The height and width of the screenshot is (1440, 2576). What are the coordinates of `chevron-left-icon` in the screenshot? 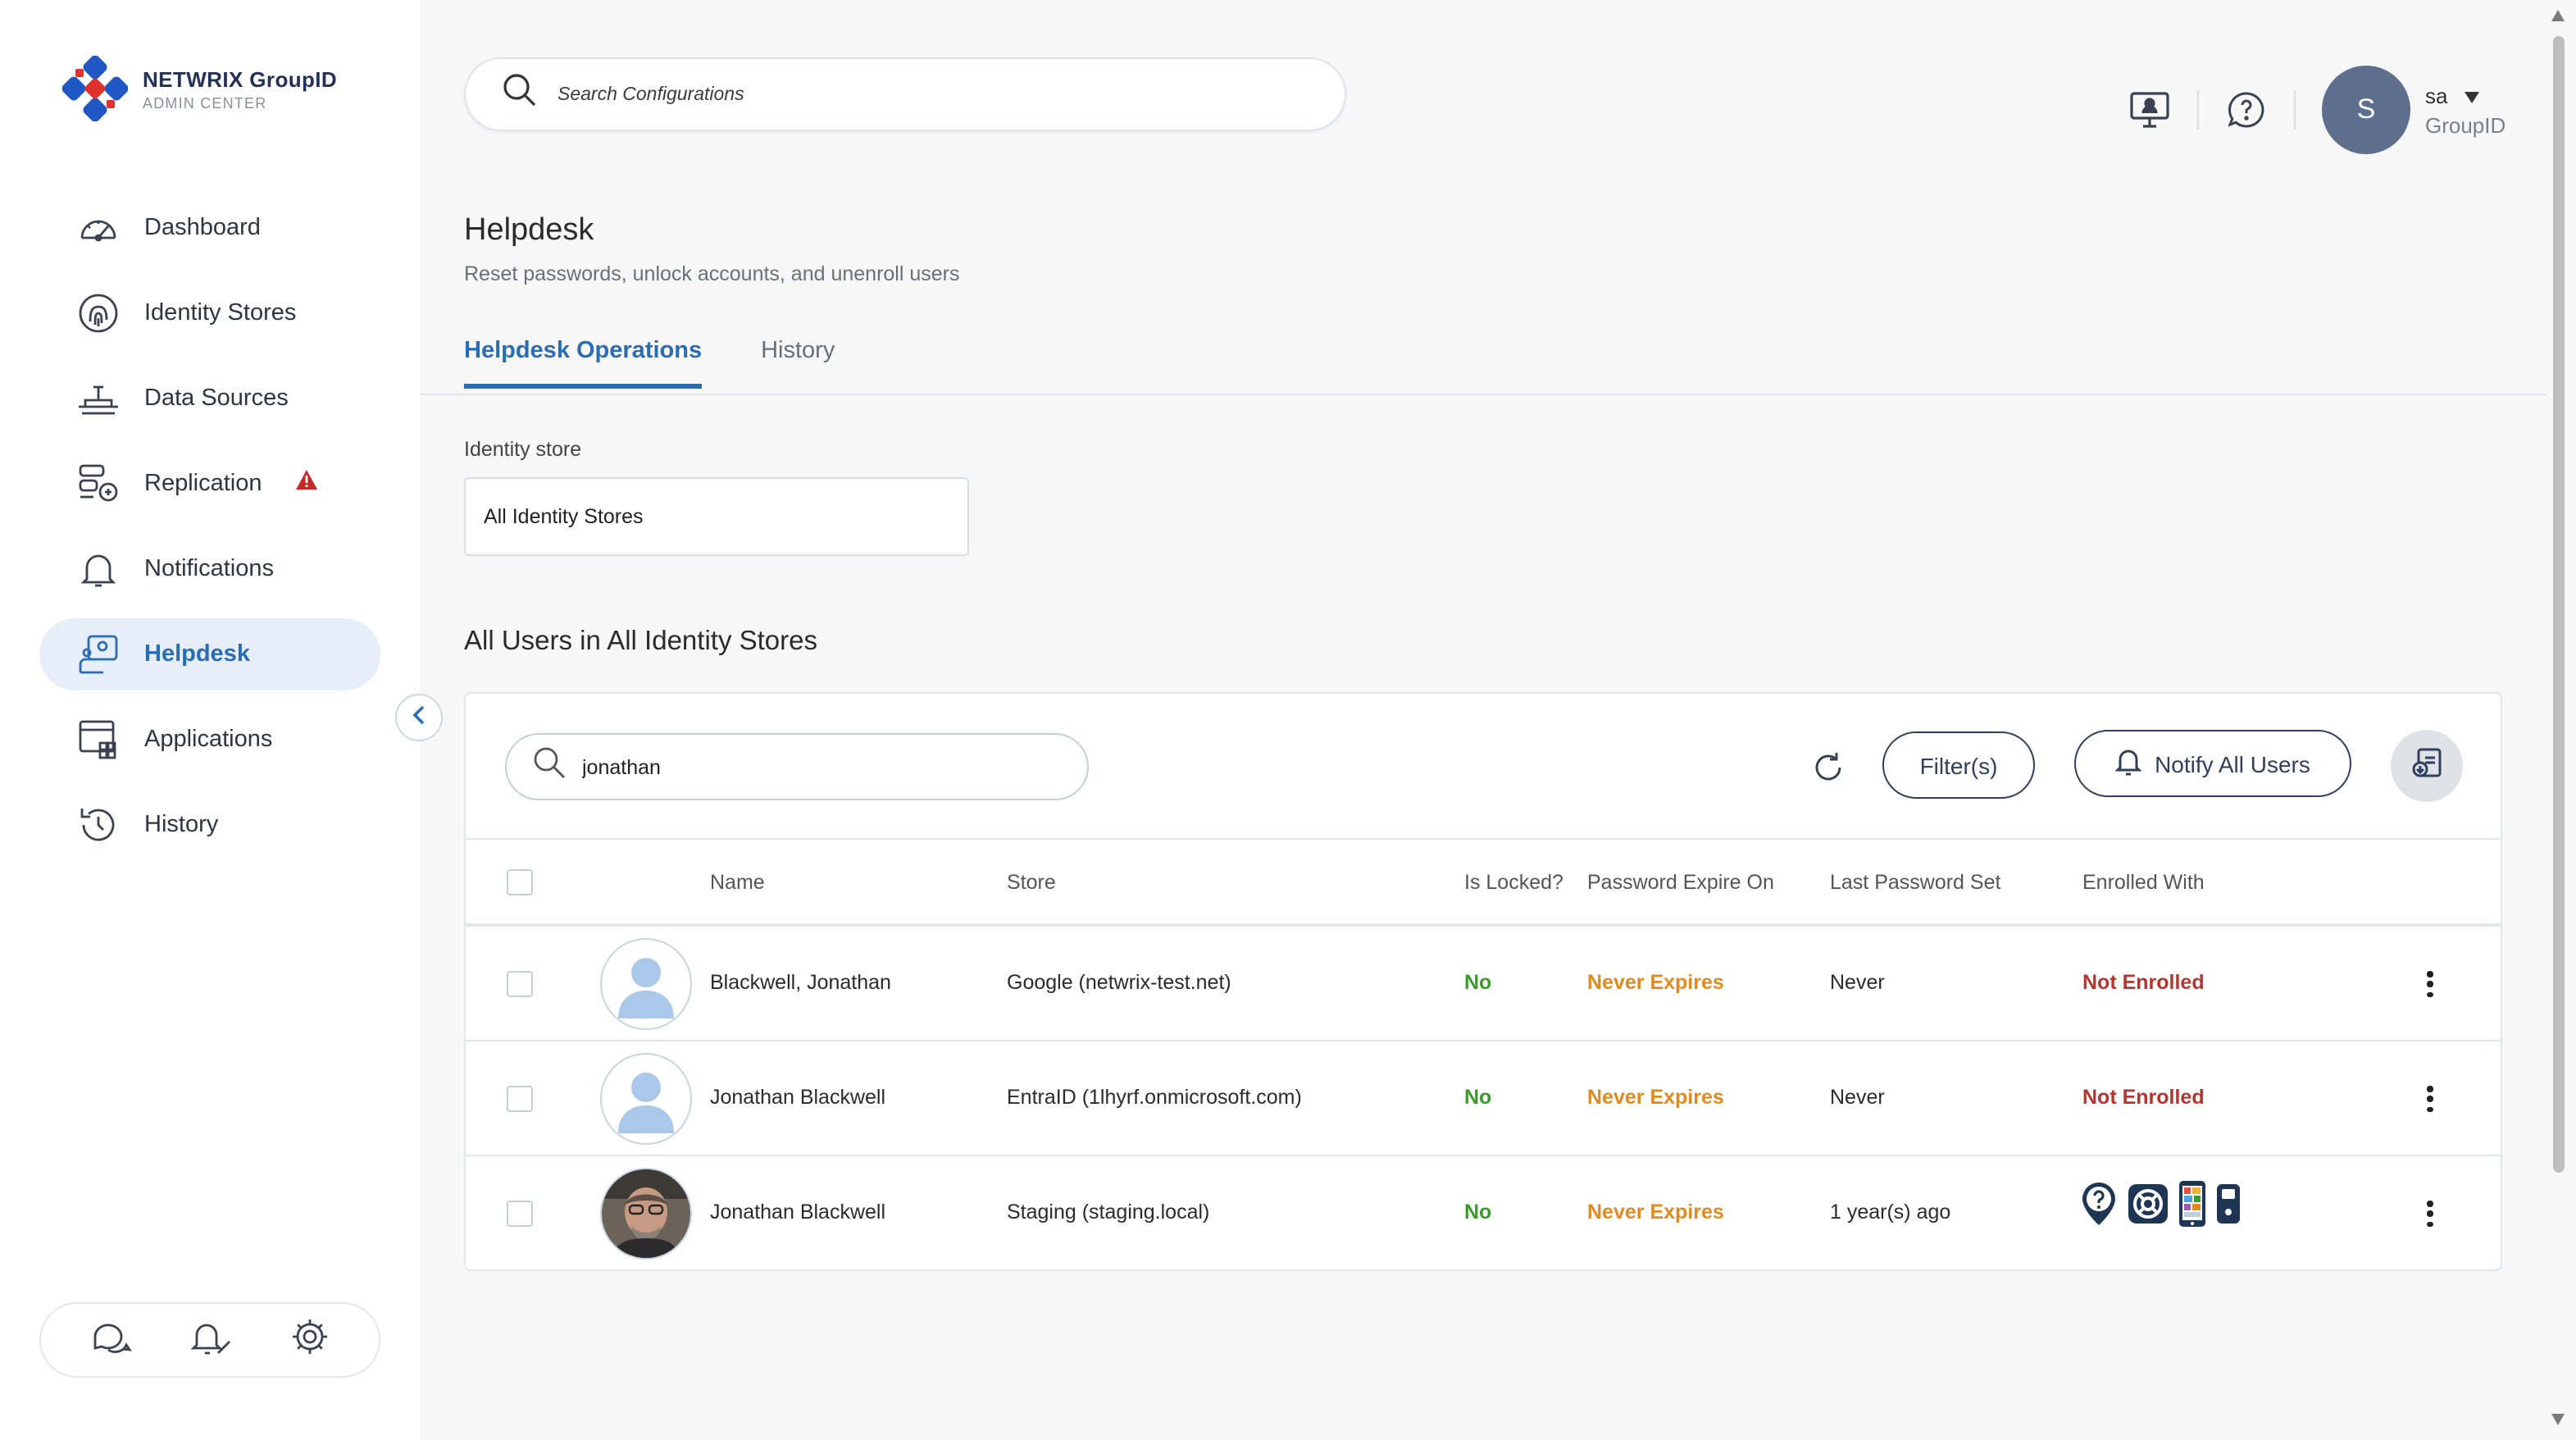 It's located at (419, 717).